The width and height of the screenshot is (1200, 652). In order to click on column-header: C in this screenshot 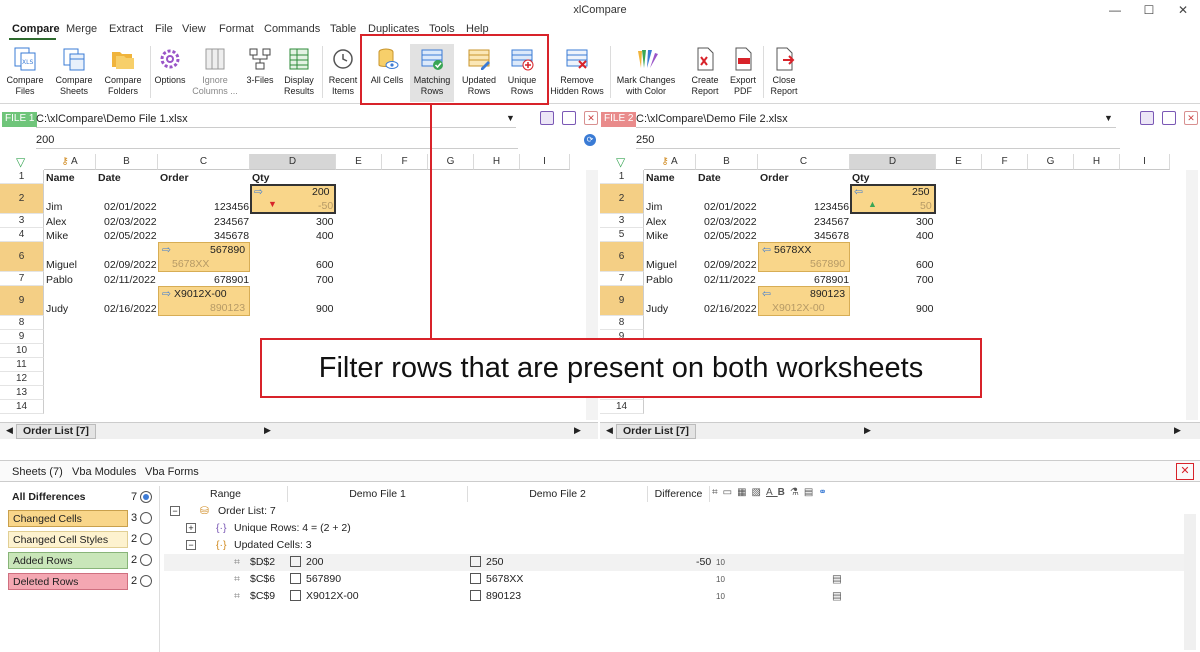, I will do `click(804, 162)`.